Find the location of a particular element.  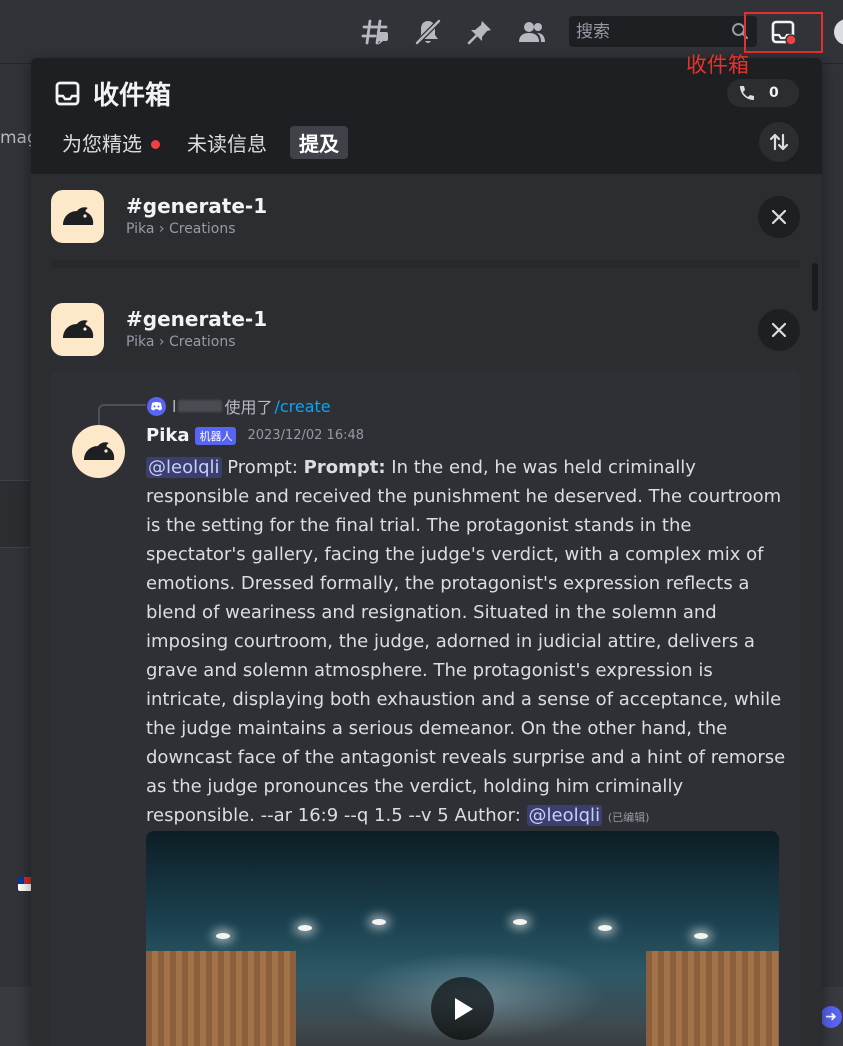

inbox-title: 收件箱 is located at coordinates (132, 96).